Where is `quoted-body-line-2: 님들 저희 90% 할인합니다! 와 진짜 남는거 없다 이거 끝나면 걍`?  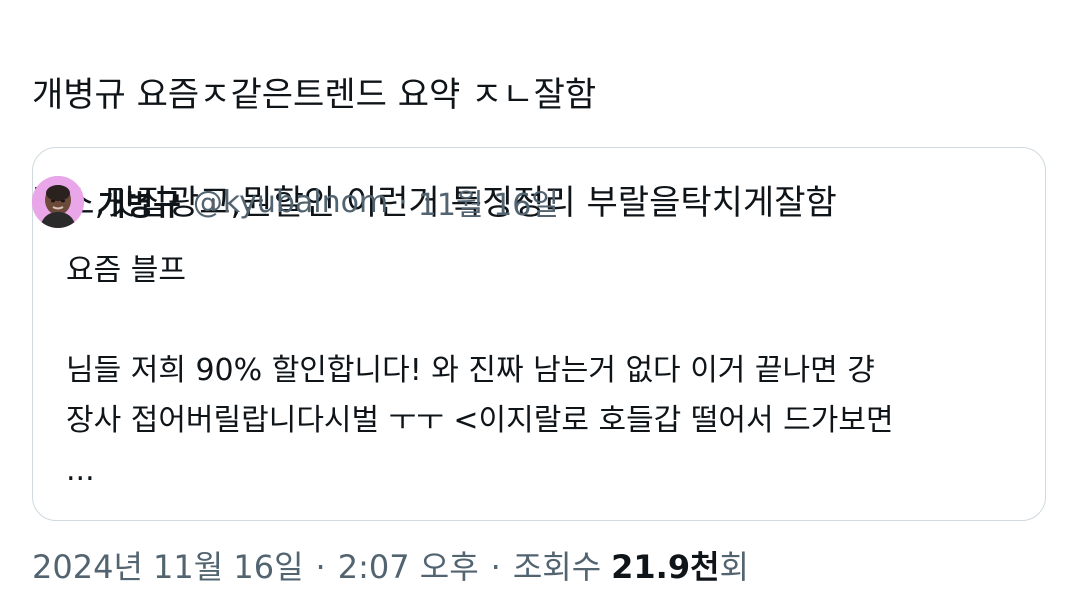
quoted-body-line-2: 님들 저희 90% 할인합니다! 와 진짜 남는거 없다 이거 끝나면 걍 is located at coordinates (470, 370).